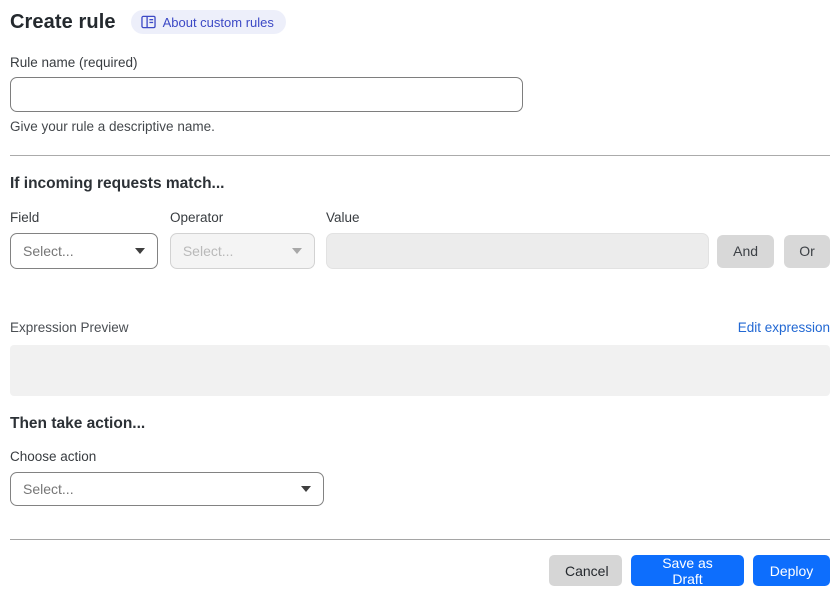 The image size is (839, 597). I want to click on footer-divider, so click(420, 539).